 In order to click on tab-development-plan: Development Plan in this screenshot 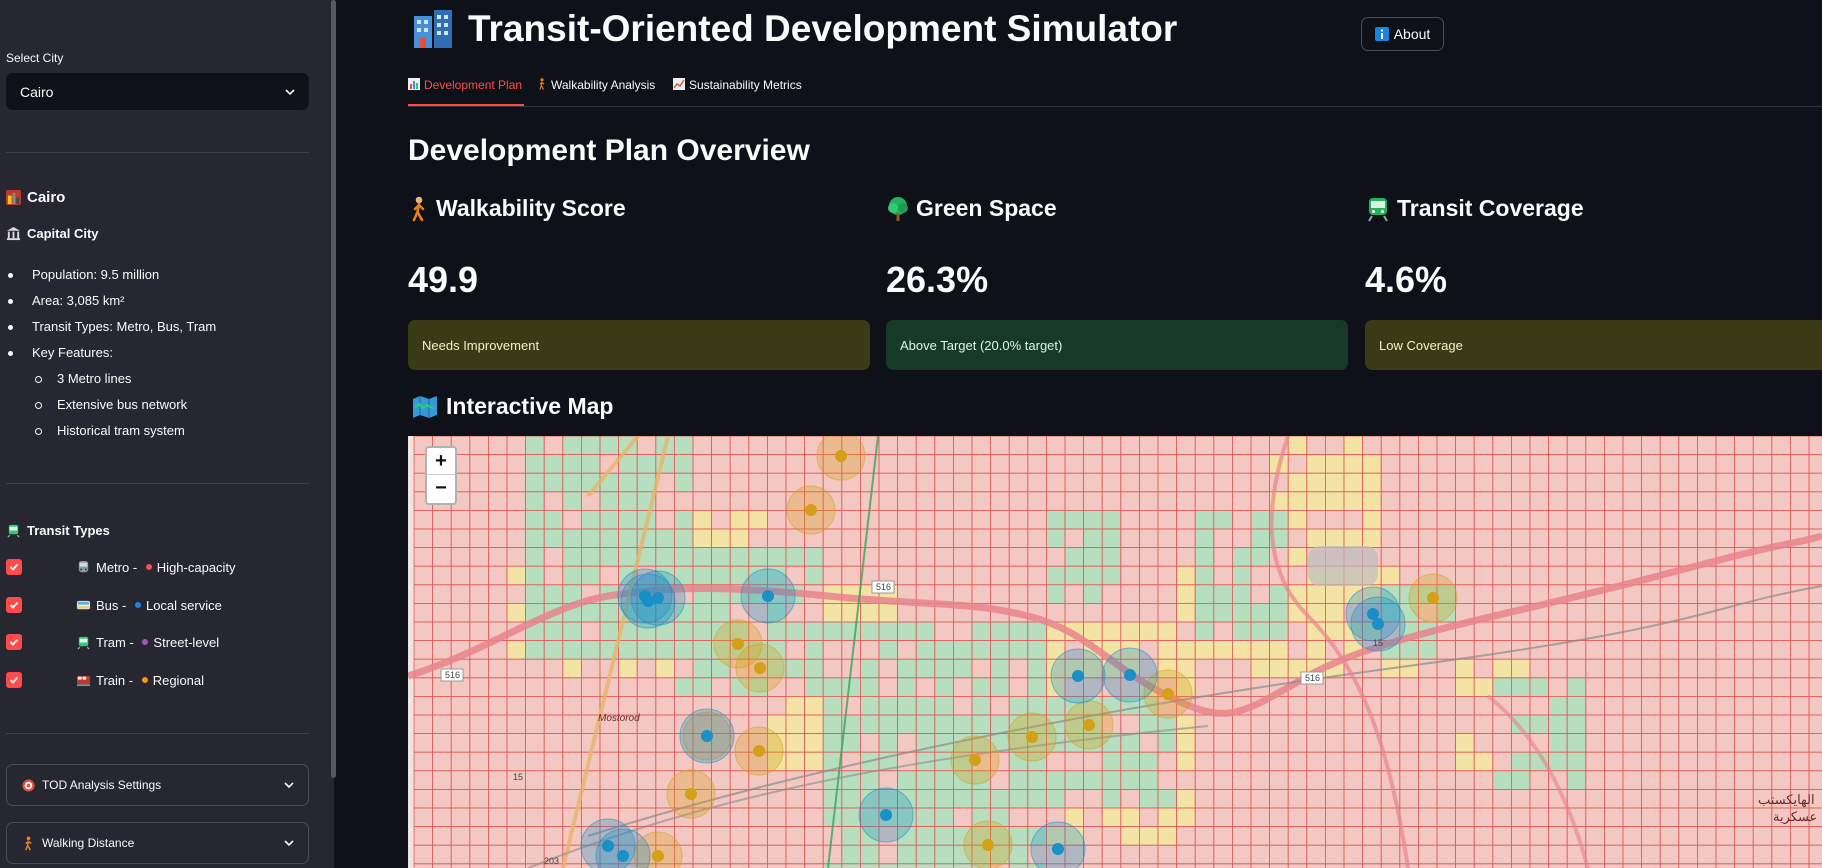, I will do `click(466, 91)`.